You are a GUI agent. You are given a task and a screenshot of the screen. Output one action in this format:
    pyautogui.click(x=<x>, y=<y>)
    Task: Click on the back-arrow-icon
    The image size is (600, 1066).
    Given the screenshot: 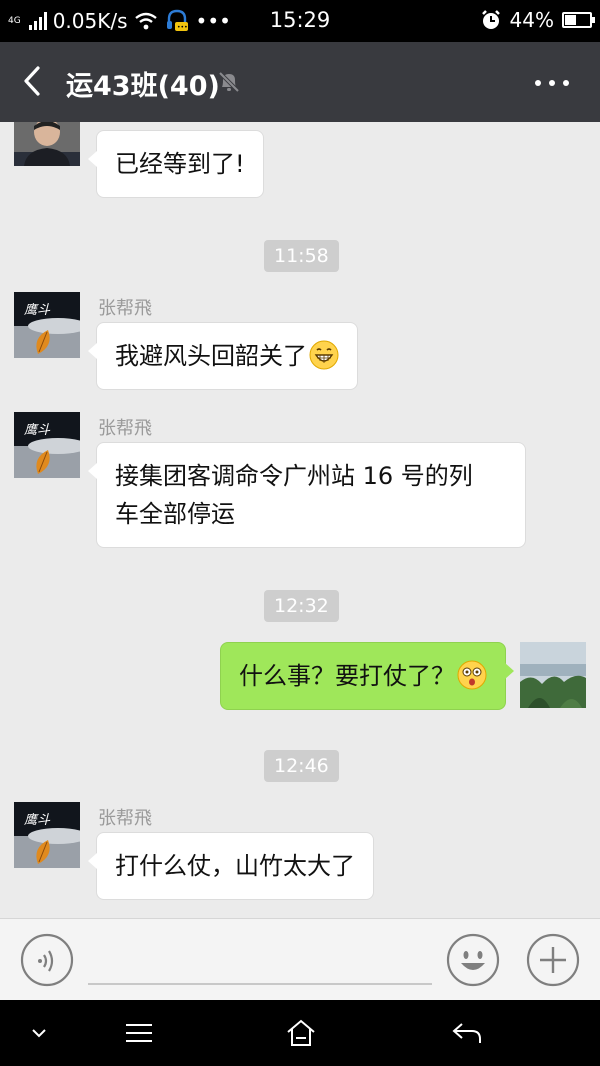 What is the action you would take?
    pyautogui.click(x=467, y=1033)
    